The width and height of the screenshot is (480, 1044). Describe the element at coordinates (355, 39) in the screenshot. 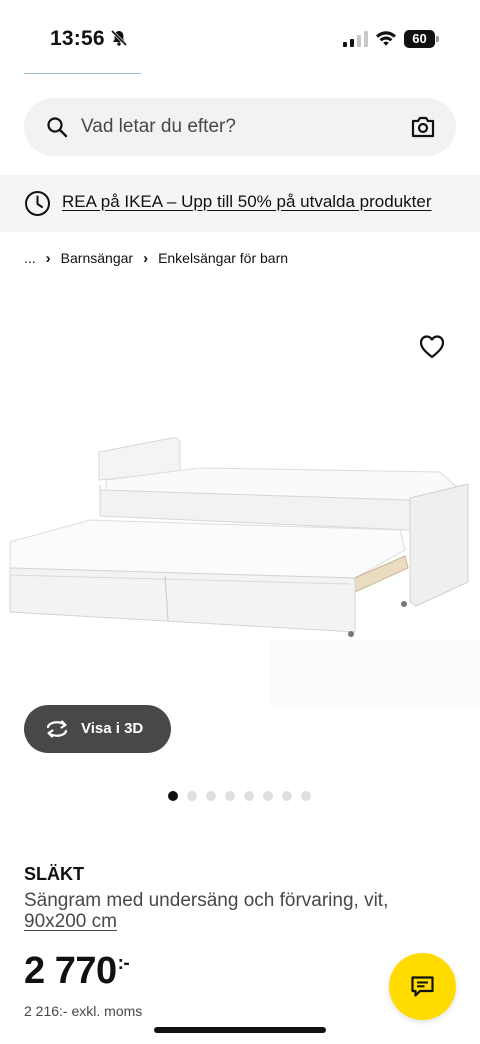

I see `signal-icon` at that location.